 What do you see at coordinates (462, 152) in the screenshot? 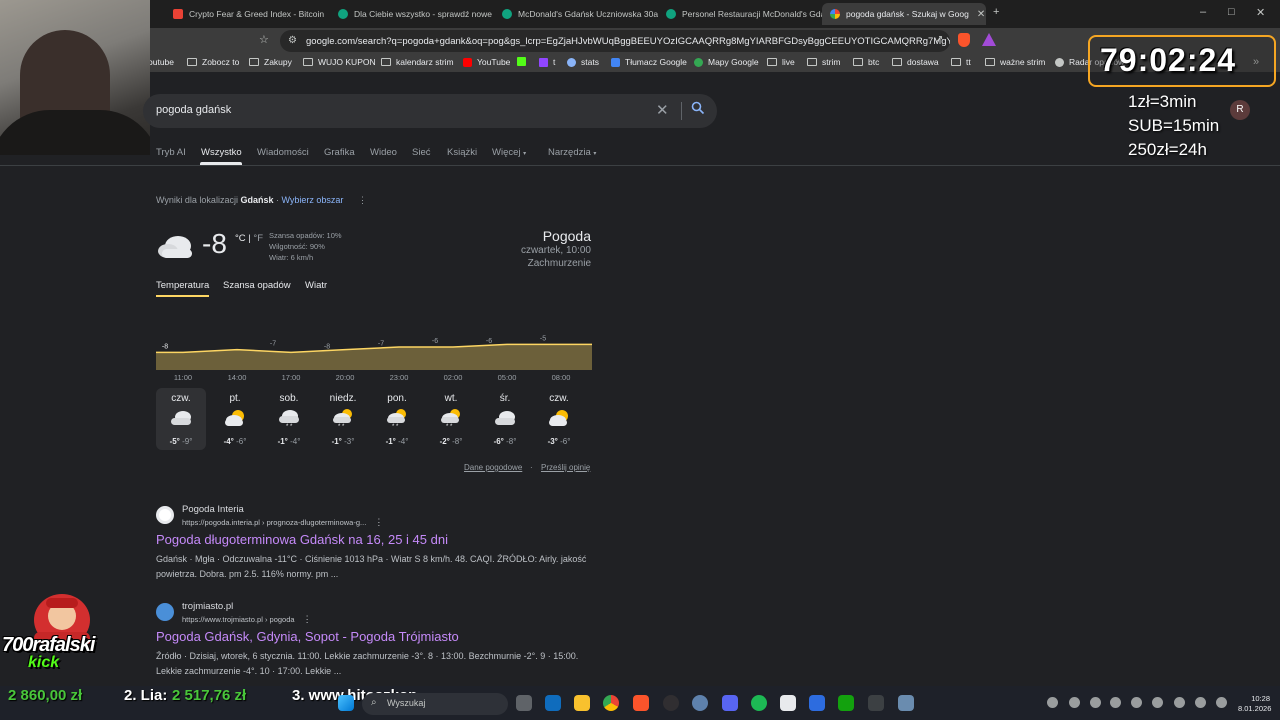
I see `tab-books: Książki` at bounding box center [462, 152].